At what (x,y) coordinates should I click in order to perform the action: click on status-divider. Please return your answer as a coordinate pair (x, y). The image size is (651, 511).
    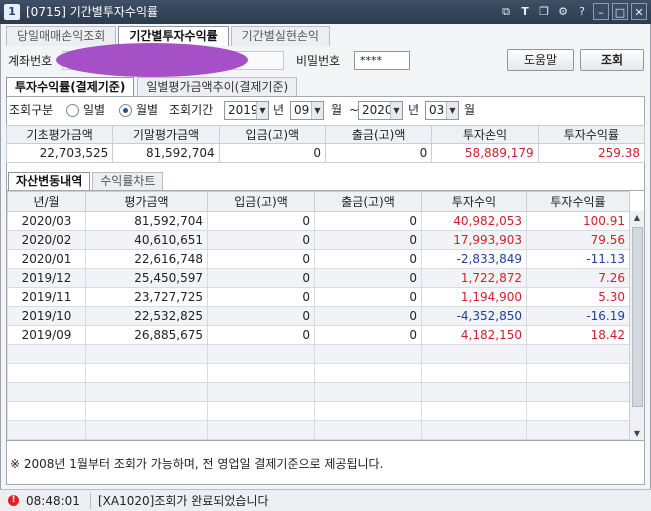
    Looking at the image, I should click on (90, 501).